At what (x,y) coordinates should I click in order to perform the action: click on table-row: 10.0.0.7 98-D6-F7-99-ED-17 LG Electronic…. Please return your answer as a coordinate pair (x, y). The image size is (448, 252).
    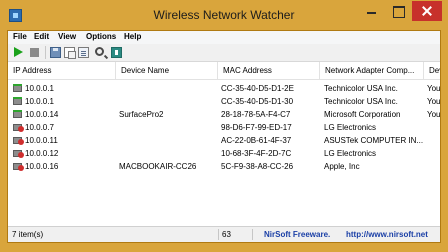
    Looking at the image, I should click on (224, 127).